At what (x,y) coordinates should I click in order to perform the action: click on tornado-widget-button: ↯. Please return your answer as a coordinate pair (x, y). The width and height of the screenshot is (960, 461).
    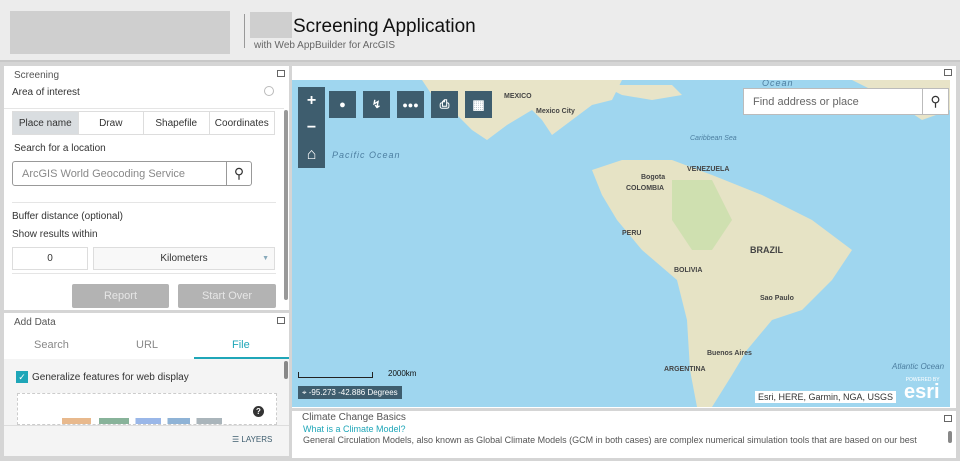
    Looking at the image, I should click on (376, 104).